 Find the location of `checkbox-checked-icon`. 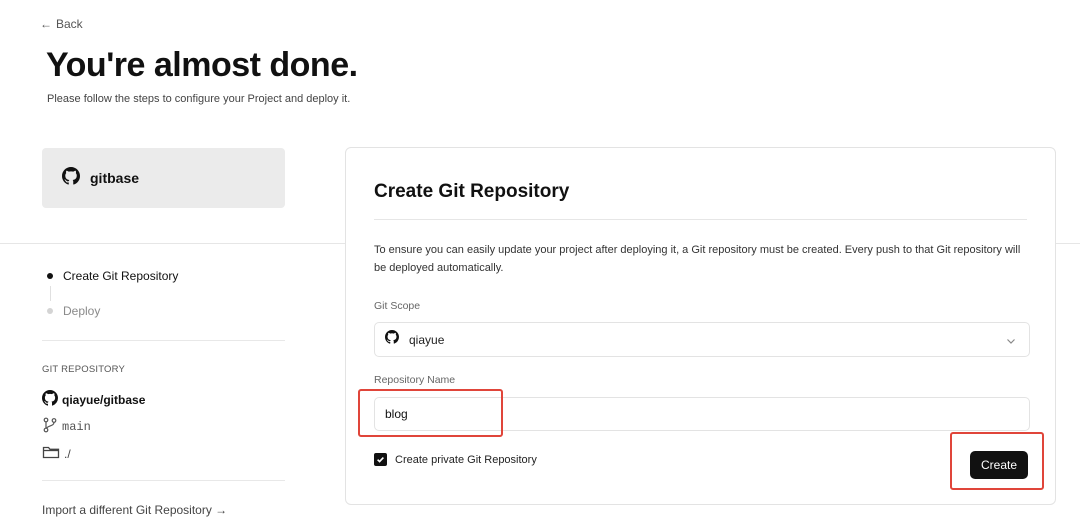

checkbox-checked-icon is located at coordinates (380, 459).